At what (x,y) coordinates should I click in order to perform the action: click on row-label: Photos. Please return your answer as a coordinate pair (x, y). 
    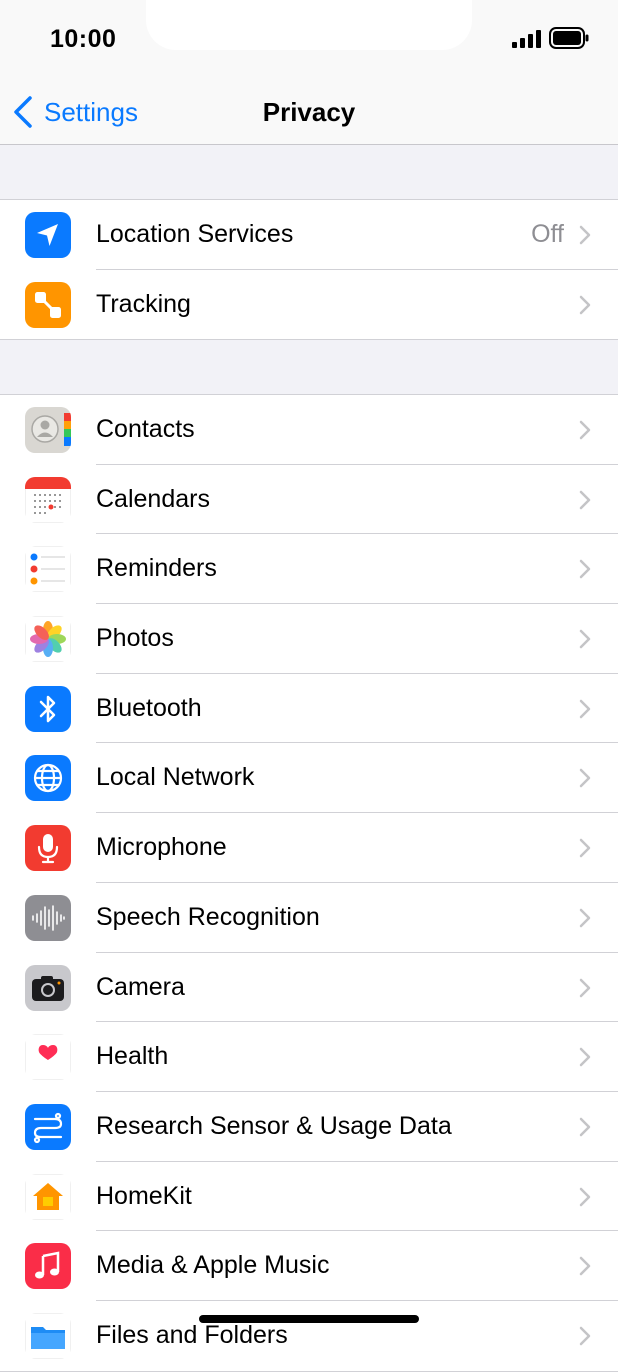
    Looking at the image, I should click on (135, 638).